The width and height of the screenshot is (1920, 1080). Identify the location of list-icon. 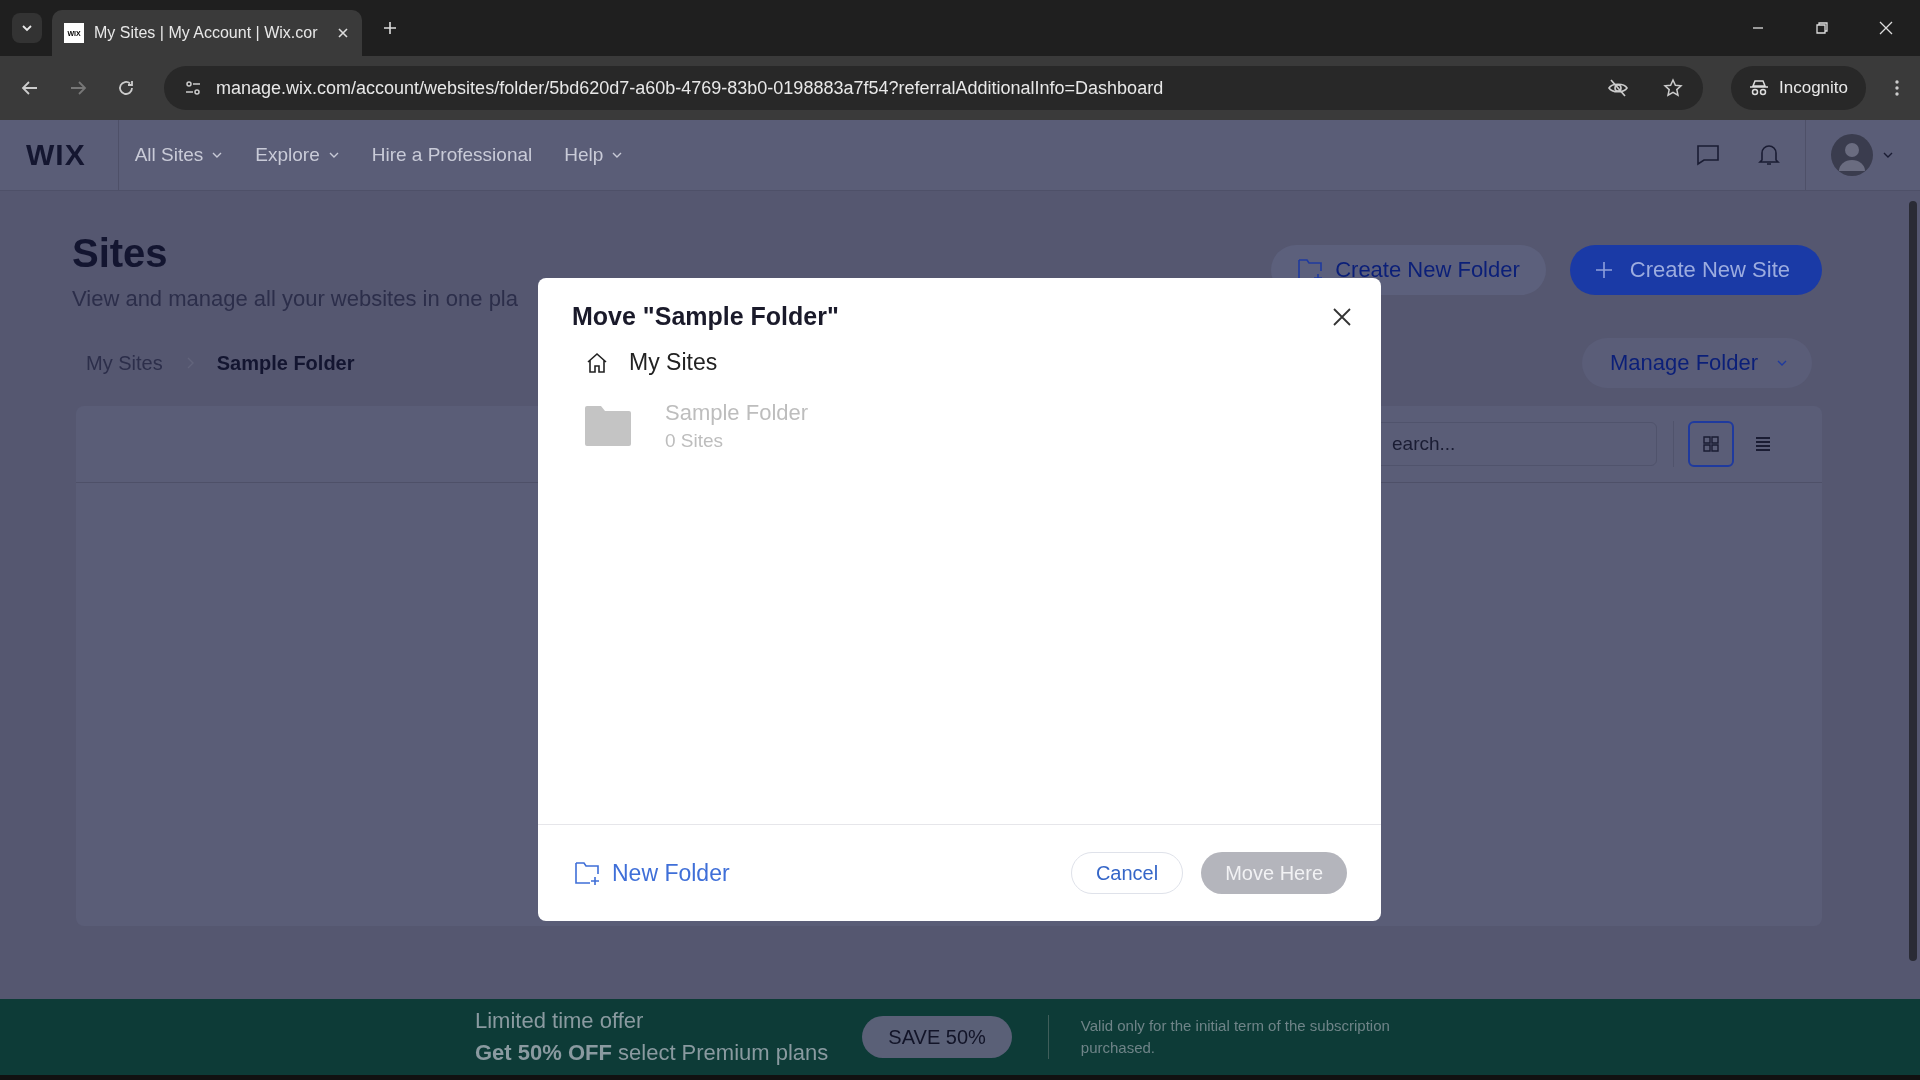
(1763, 444).